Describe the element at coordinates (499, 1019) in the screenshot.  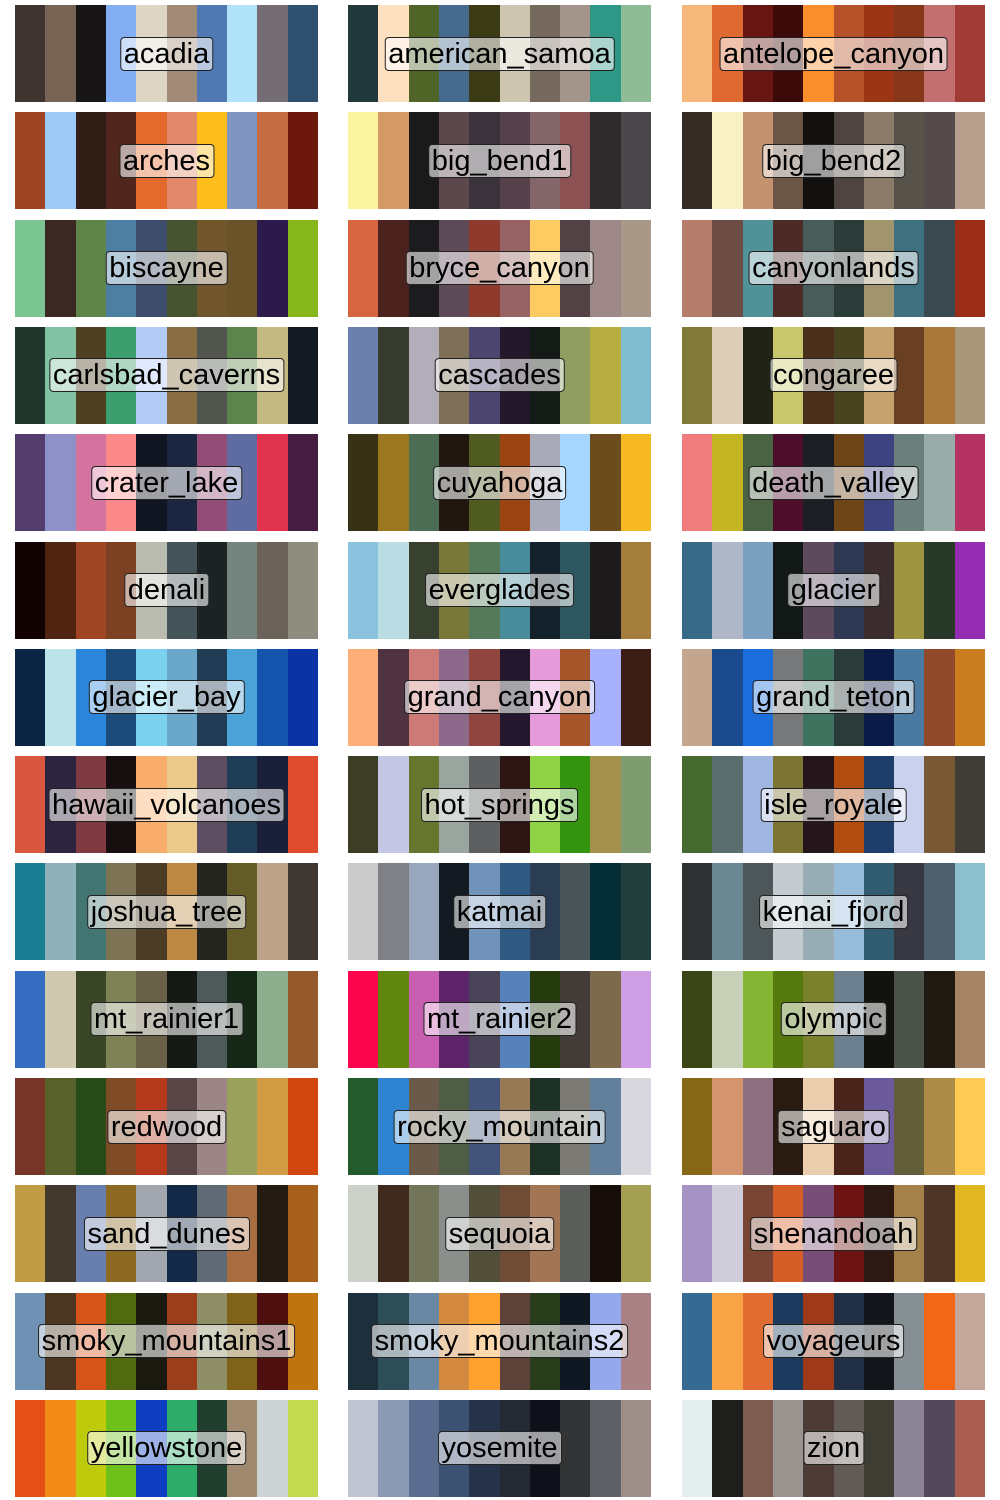
I see `palette-label: mt_rainier2` at that location.